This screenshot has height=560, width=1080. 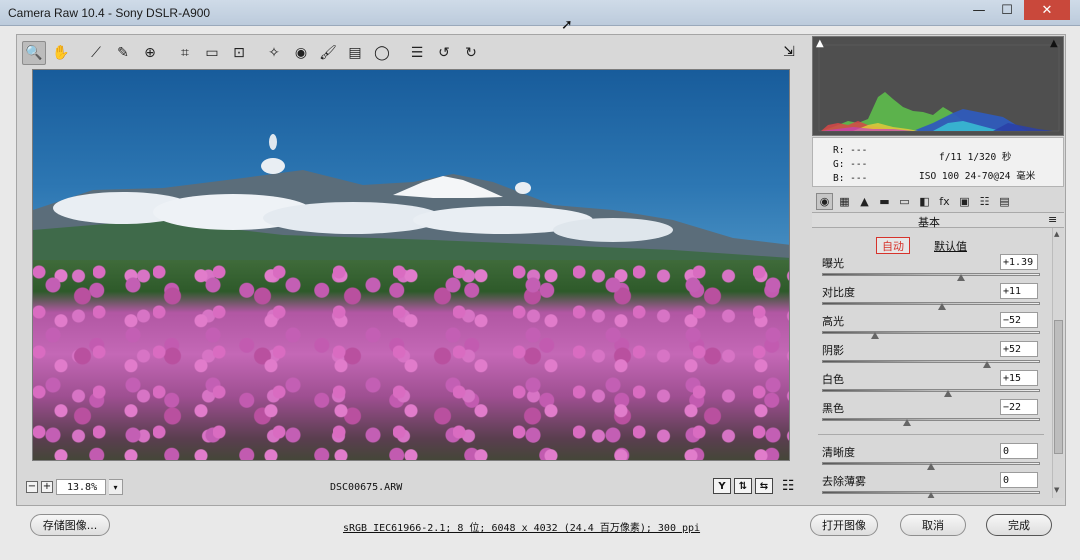 I want to click on view-settings-icon: ☷, so click(x=788, y=486).